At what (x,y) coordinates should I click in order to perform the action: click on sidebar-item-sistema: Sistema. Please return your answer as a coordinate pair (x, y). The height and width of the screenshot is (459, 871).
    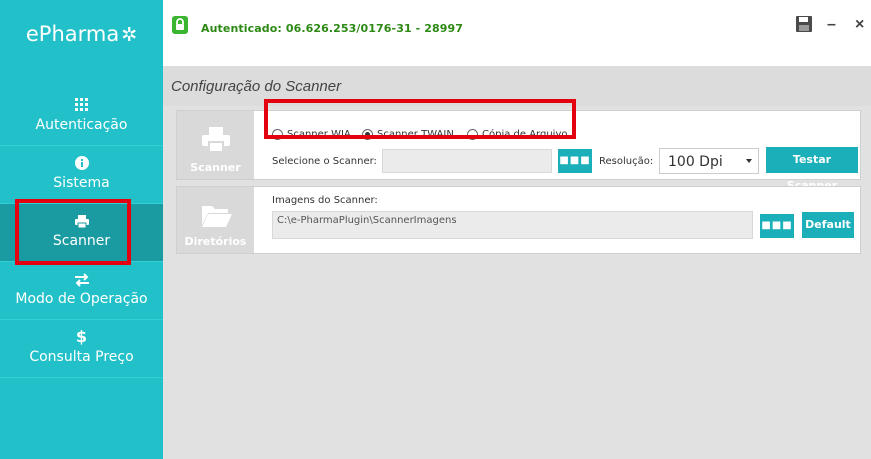
    Looking at the image, I should click on (81, 175).